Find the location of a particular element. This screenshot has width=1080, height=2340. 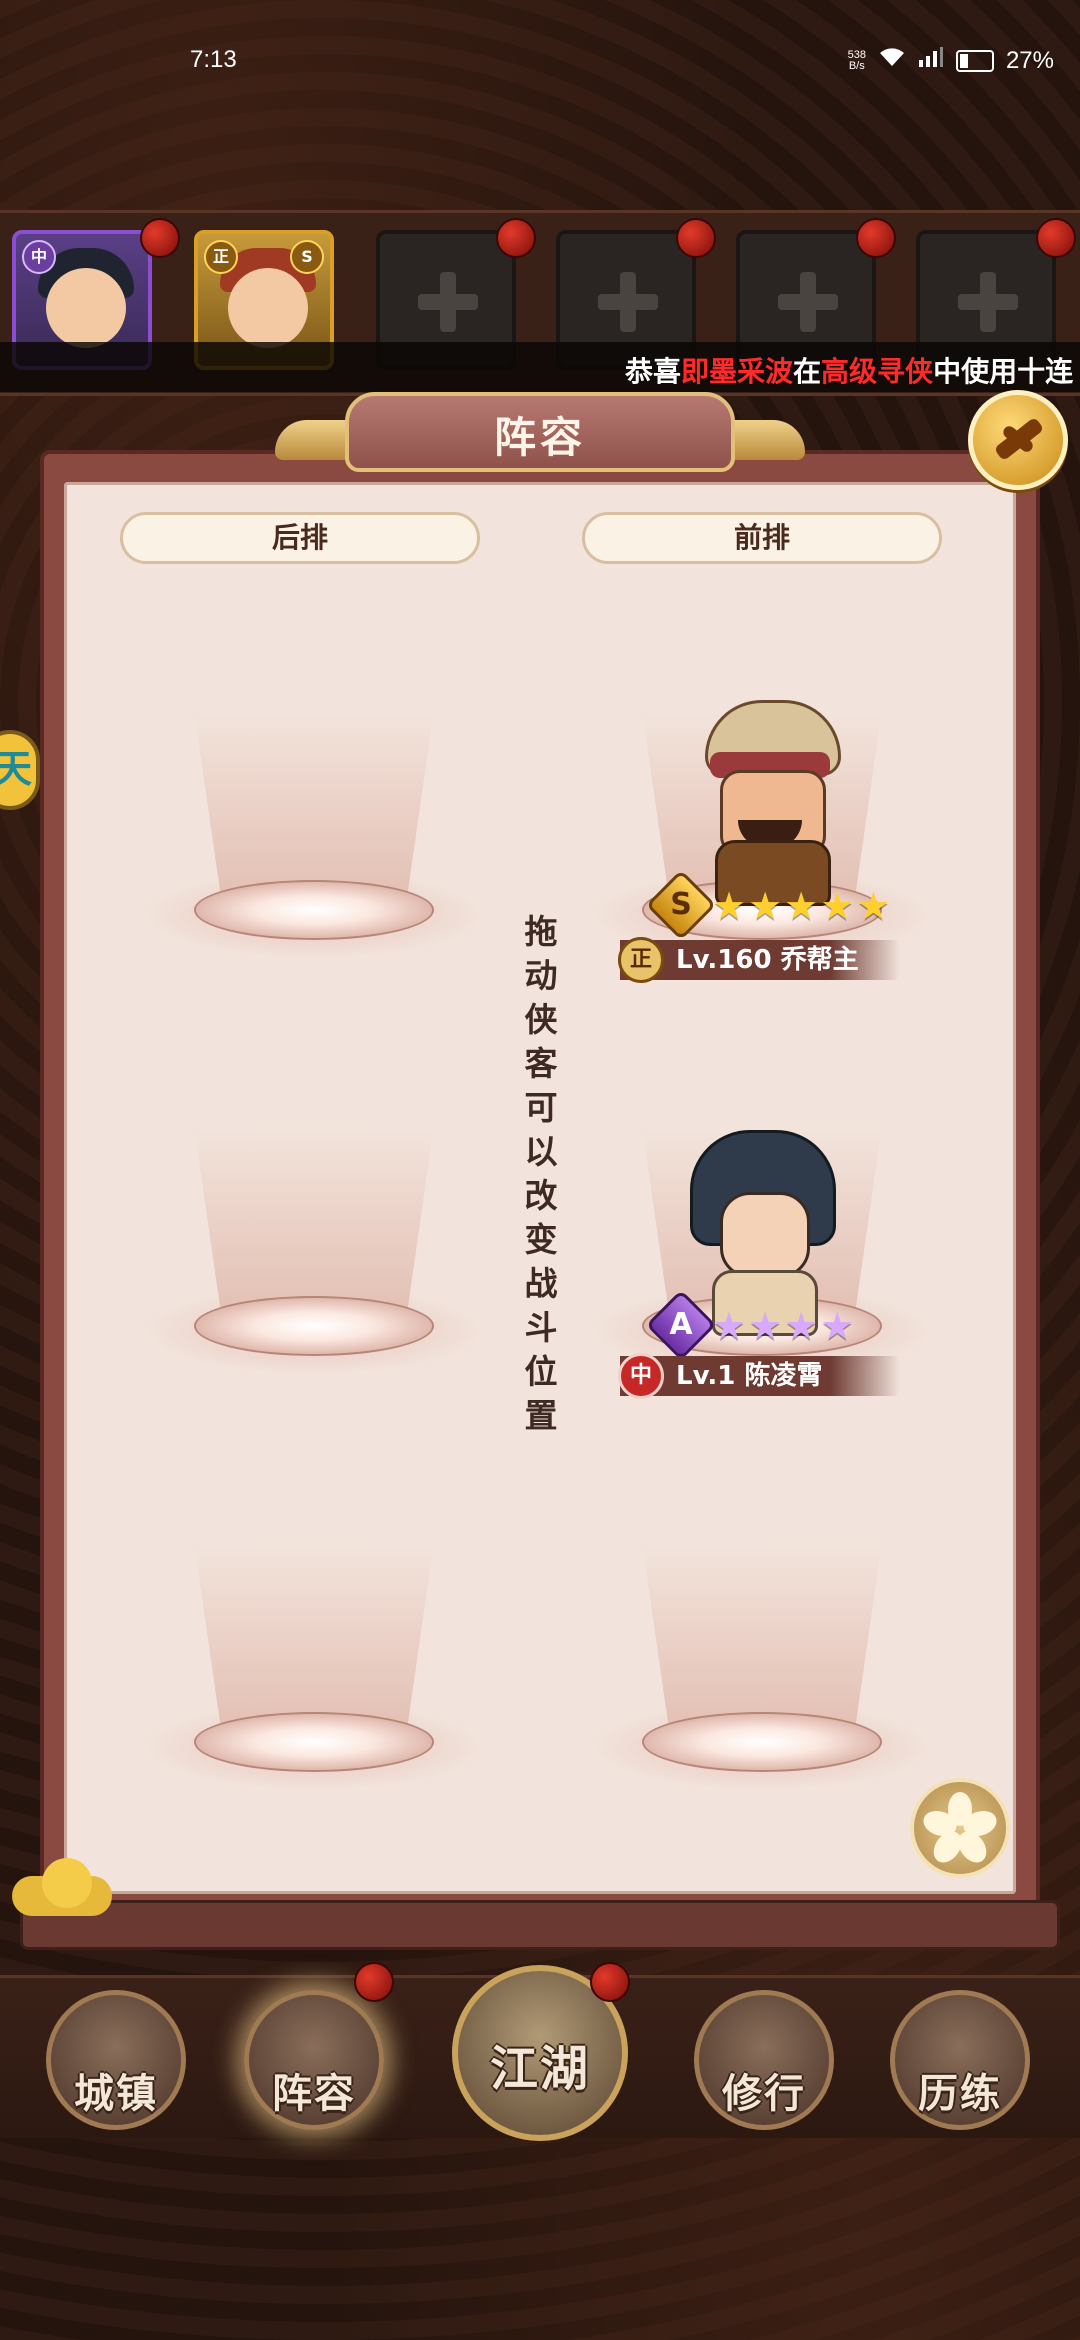

ticker-place: 高级寻侠 is located at coordinates (877, 371).